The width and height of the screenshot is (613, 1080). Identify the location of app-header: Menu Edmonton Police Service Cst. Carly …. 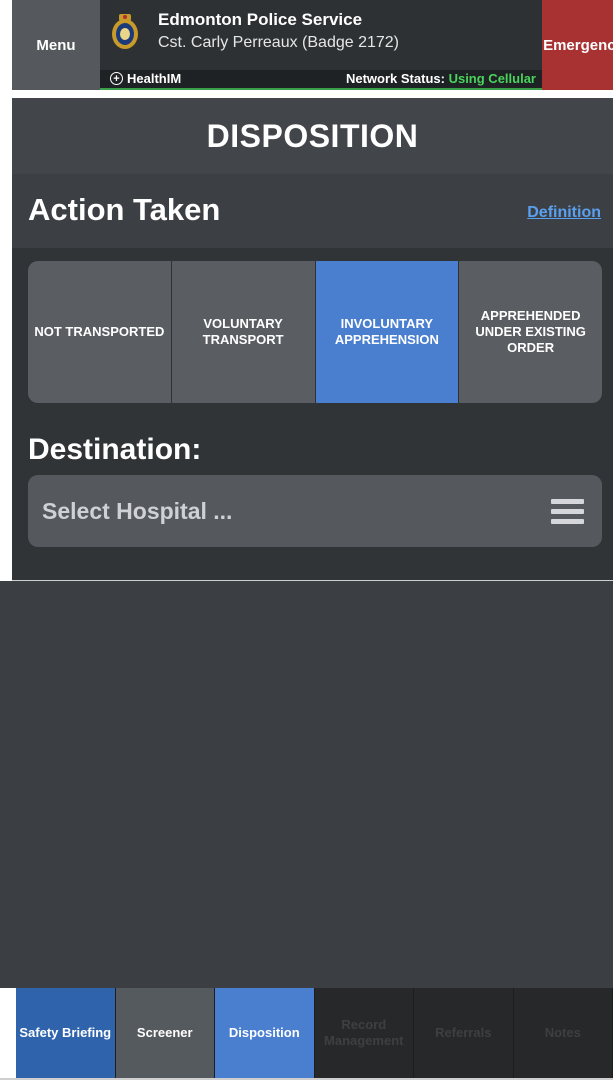
(312, 45).